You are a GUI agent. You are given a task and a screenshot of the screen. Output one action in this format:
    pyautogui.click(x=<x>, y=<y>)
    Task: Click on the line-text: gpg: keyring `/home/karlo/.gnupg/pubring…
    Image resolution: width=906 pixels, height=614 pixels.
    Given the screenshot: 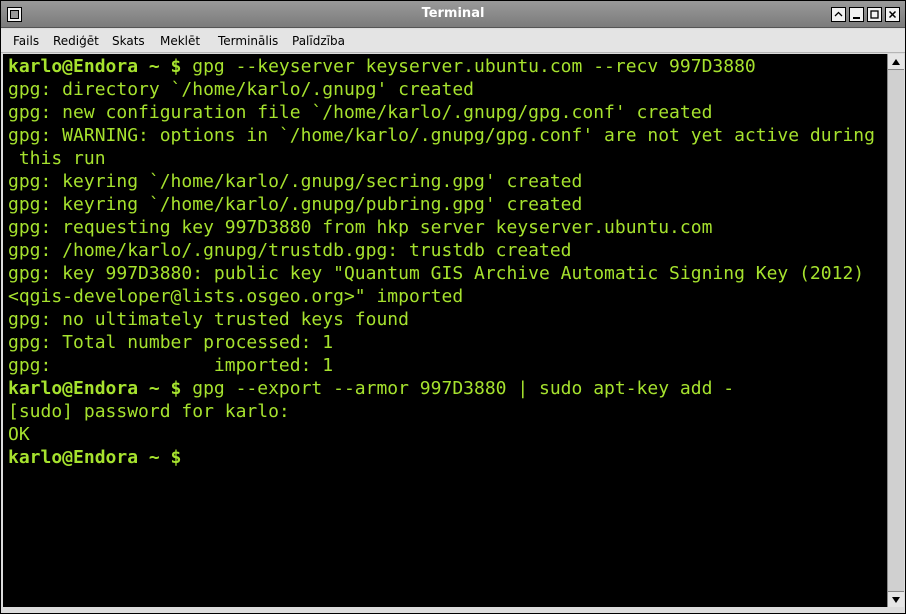 What is the action you would take?
    pyautogui.click(x=295, y=204)
    